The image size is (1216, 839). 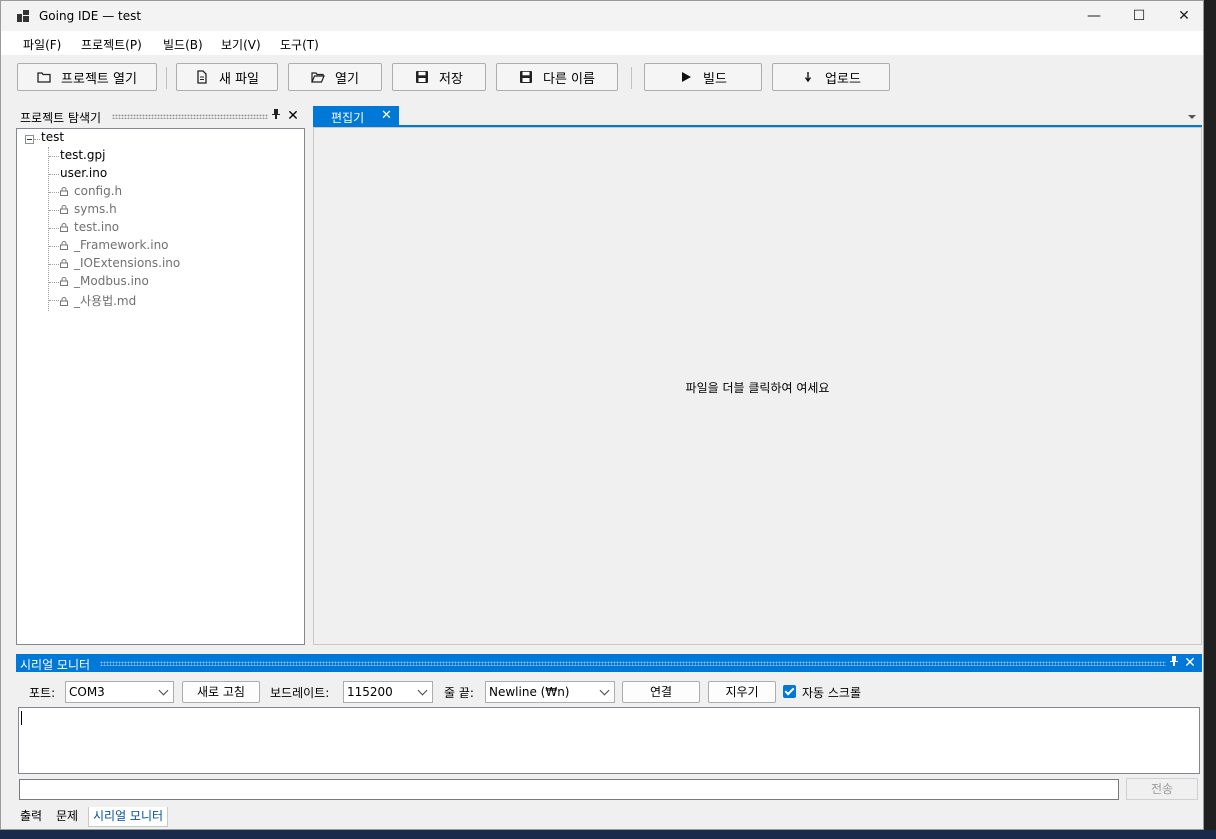 I want to click on build-button: 빌드, so click(x=703, y=77).